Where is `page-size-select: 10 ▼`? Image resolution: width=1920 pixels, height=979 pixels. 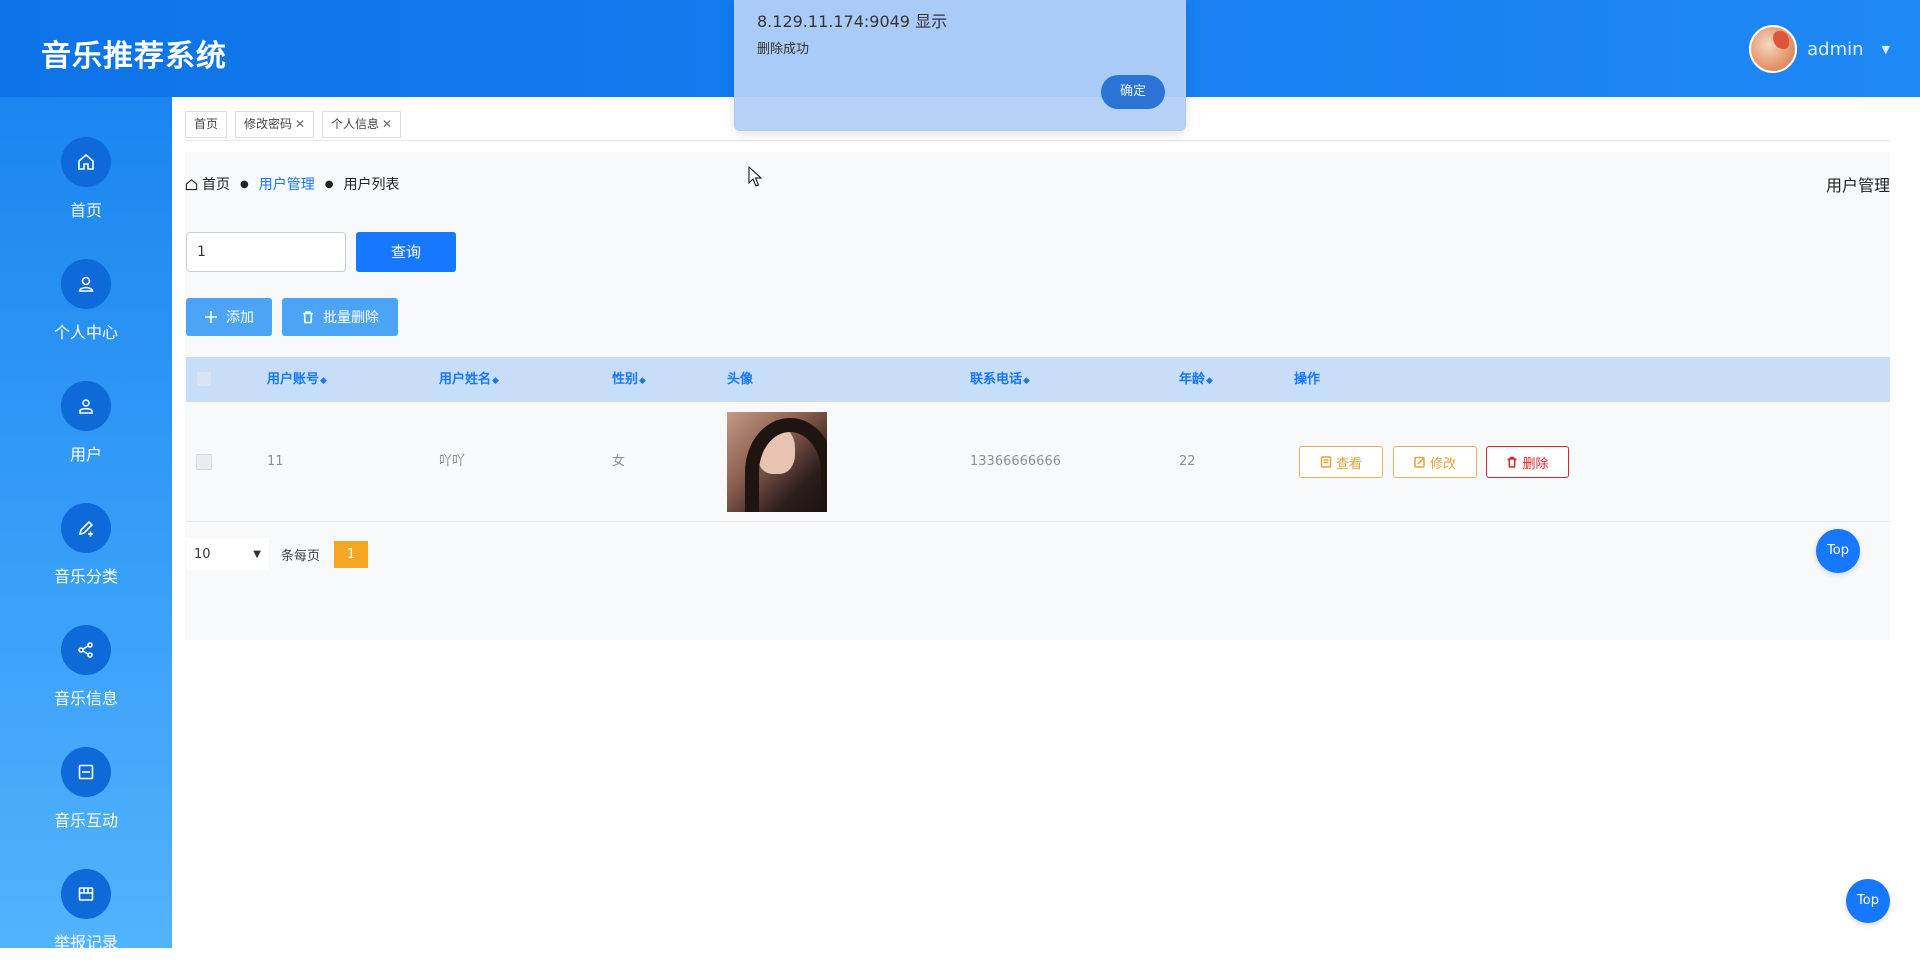
page-size-select: 10 ▼ is located at coordinates (227, 554).